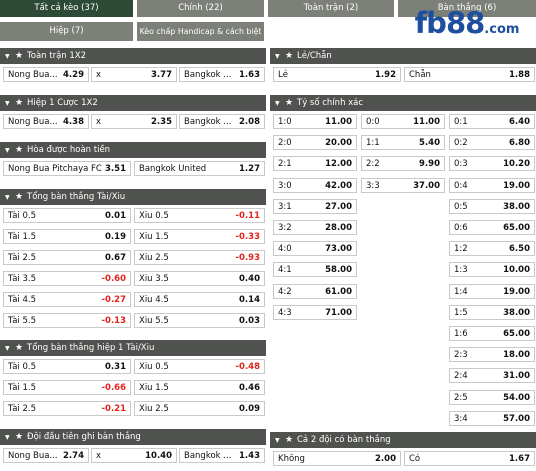 The width and height of the screenshot is (536, 471). I want to click on odds-over: Tài 2.5 -0.21, so click(67, 408).